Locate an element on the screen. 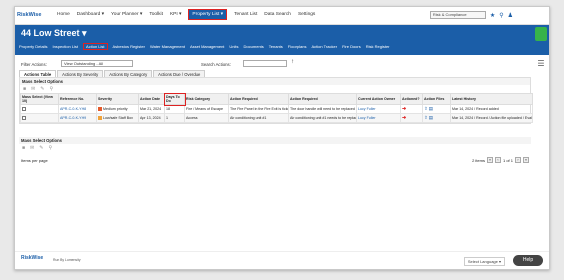 The height and width of the screenshot is (280, 564). action-date: Apr 13, 2024 is located at coordinates (151, 118).